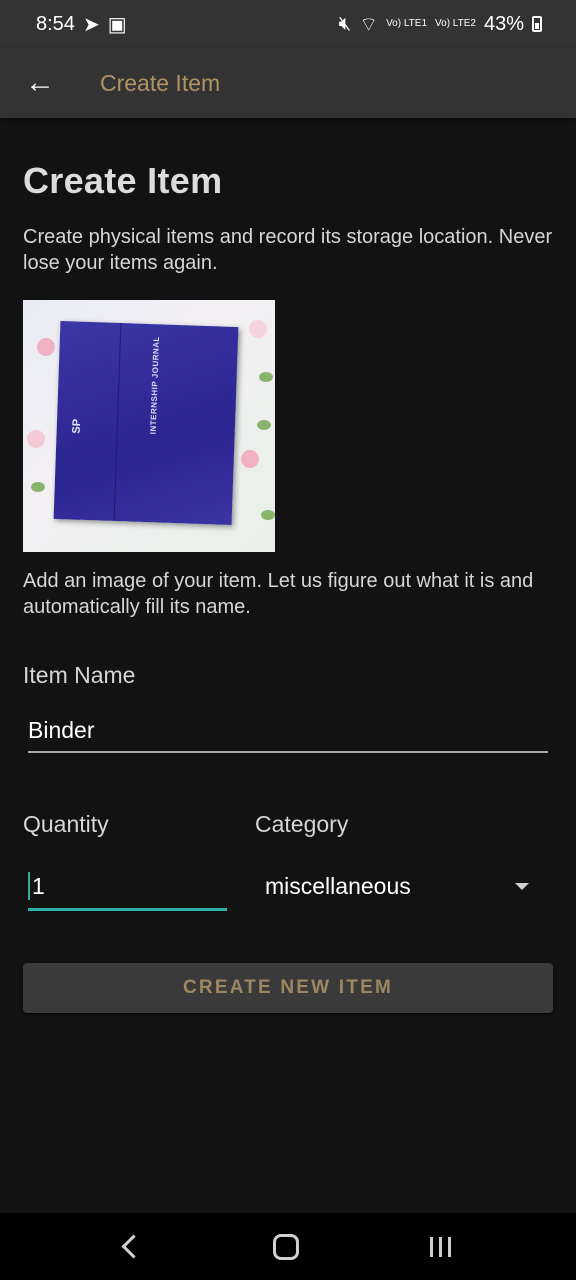 The height and width of the screenshot is (1280, 576). I want to click on wifi-icon: ⌔, so click(369, 24).